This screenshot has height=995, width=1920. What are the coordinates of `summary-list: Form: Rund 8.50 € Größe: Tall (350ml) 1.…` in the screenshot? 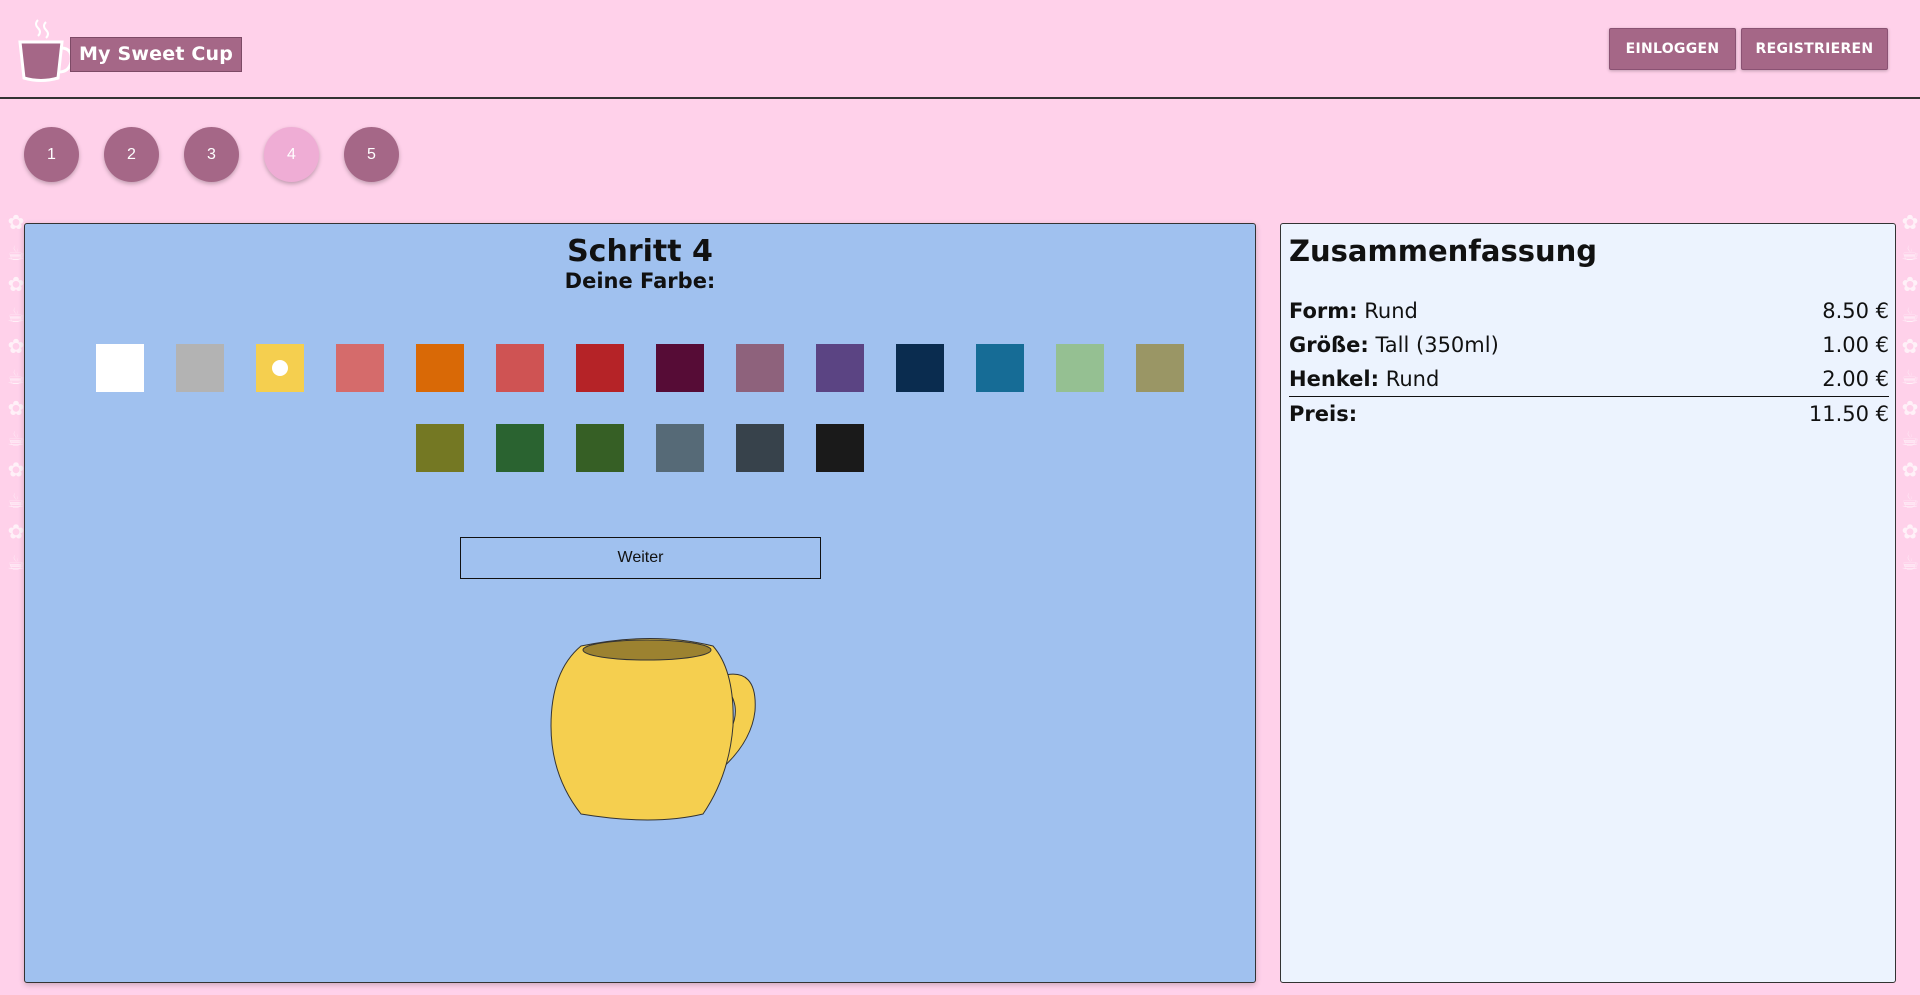 It's located at (1589, 362).